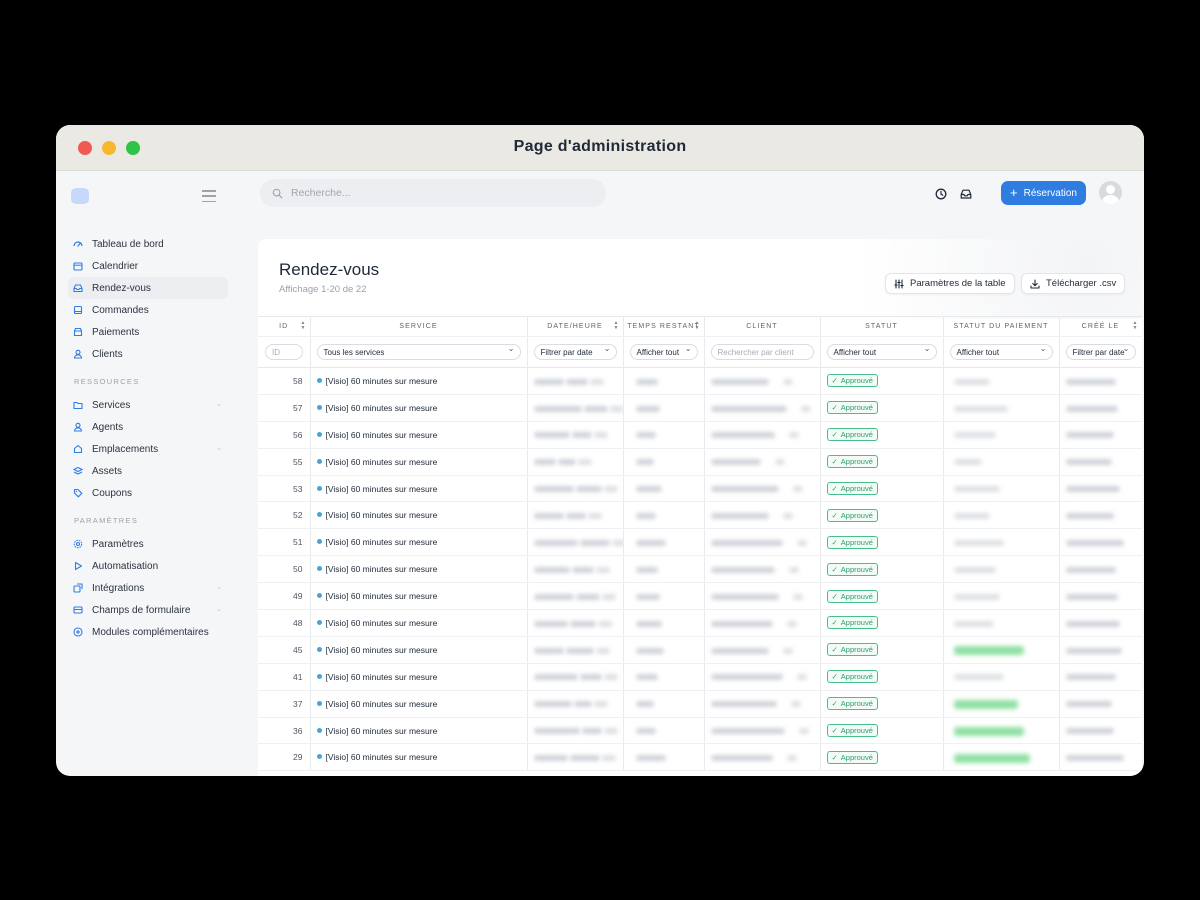 This screenshot has height=900, width=1200. I want to click on sidebar-item-calendrier: Calendrier, so click(148, 266).